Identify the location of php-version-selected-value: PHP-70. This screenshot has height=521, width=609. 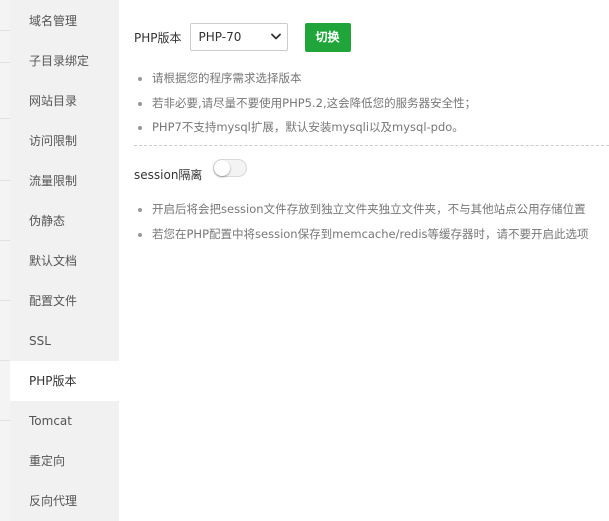
(220, 37).